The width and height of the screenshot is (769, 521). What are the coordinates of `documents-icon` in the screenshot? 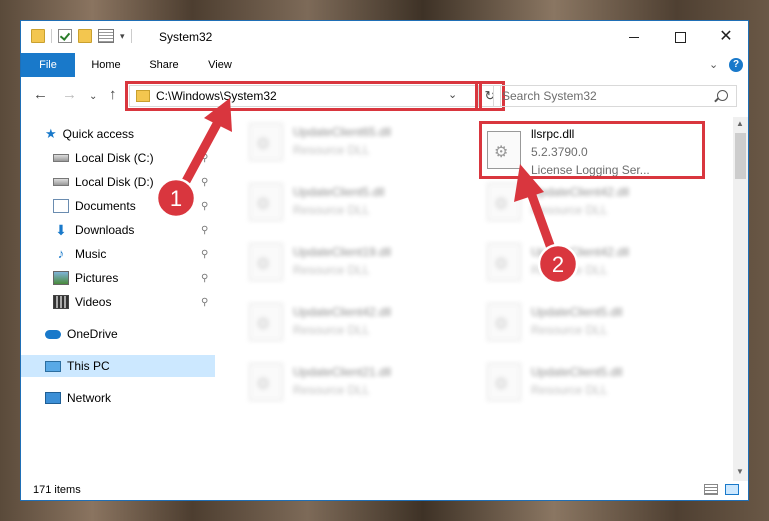 It's located at (61, 206).